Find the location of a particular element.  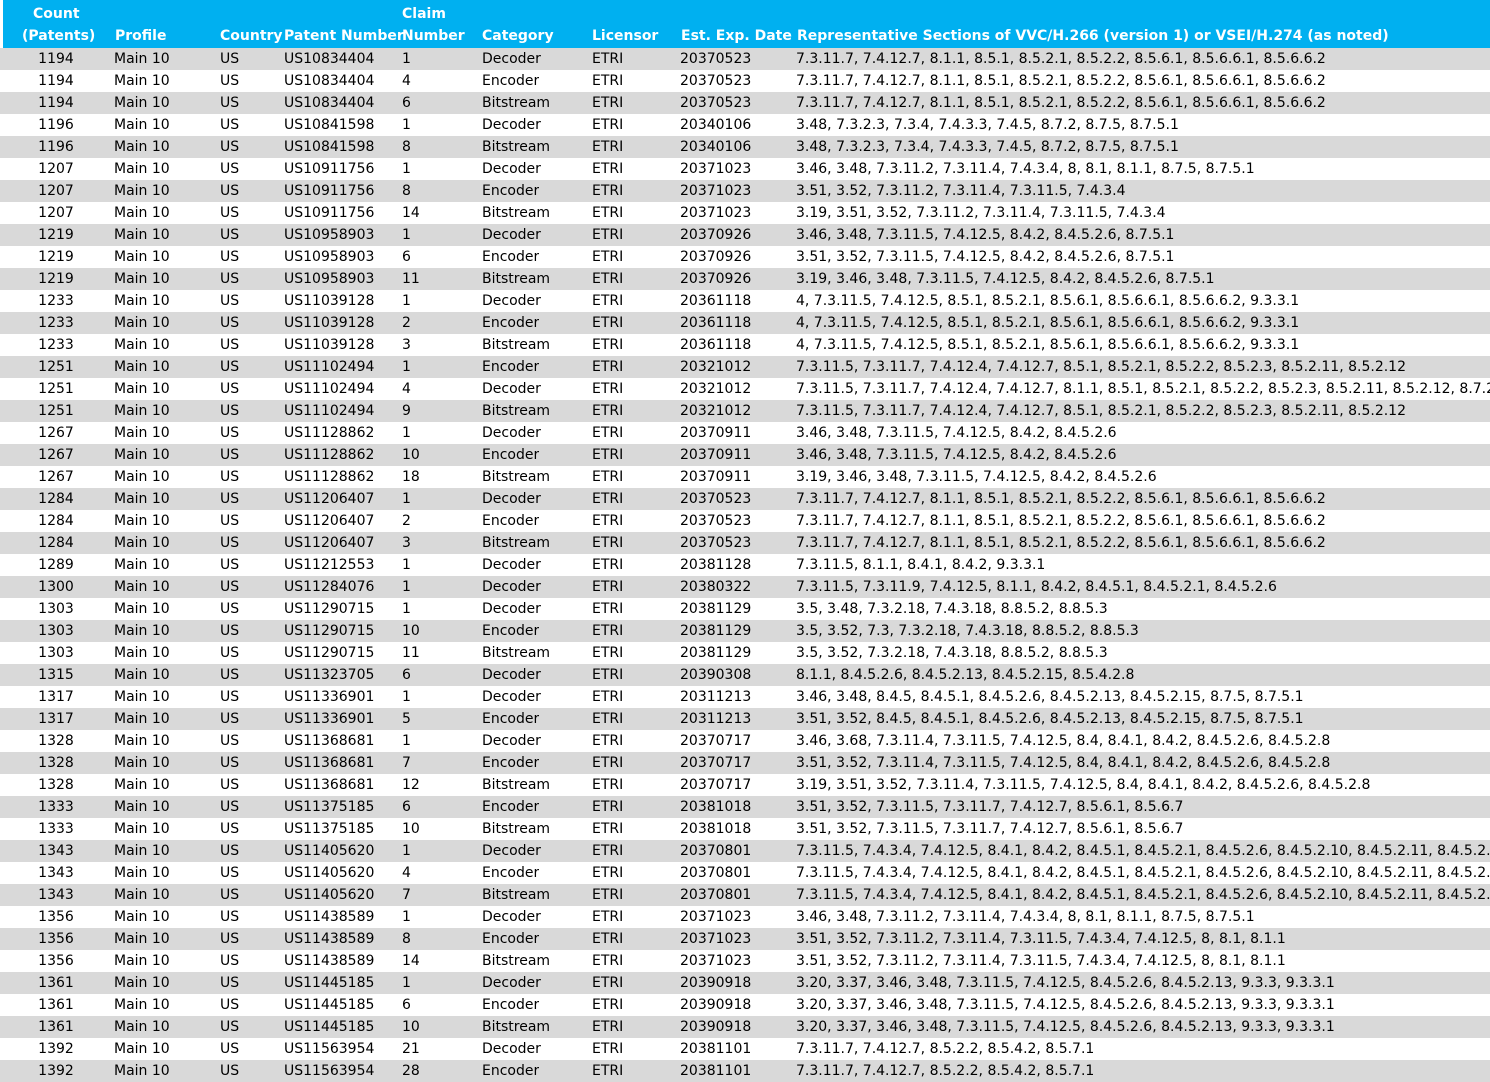

cell-claim-number: 8 is located at coordinates (406, 147).